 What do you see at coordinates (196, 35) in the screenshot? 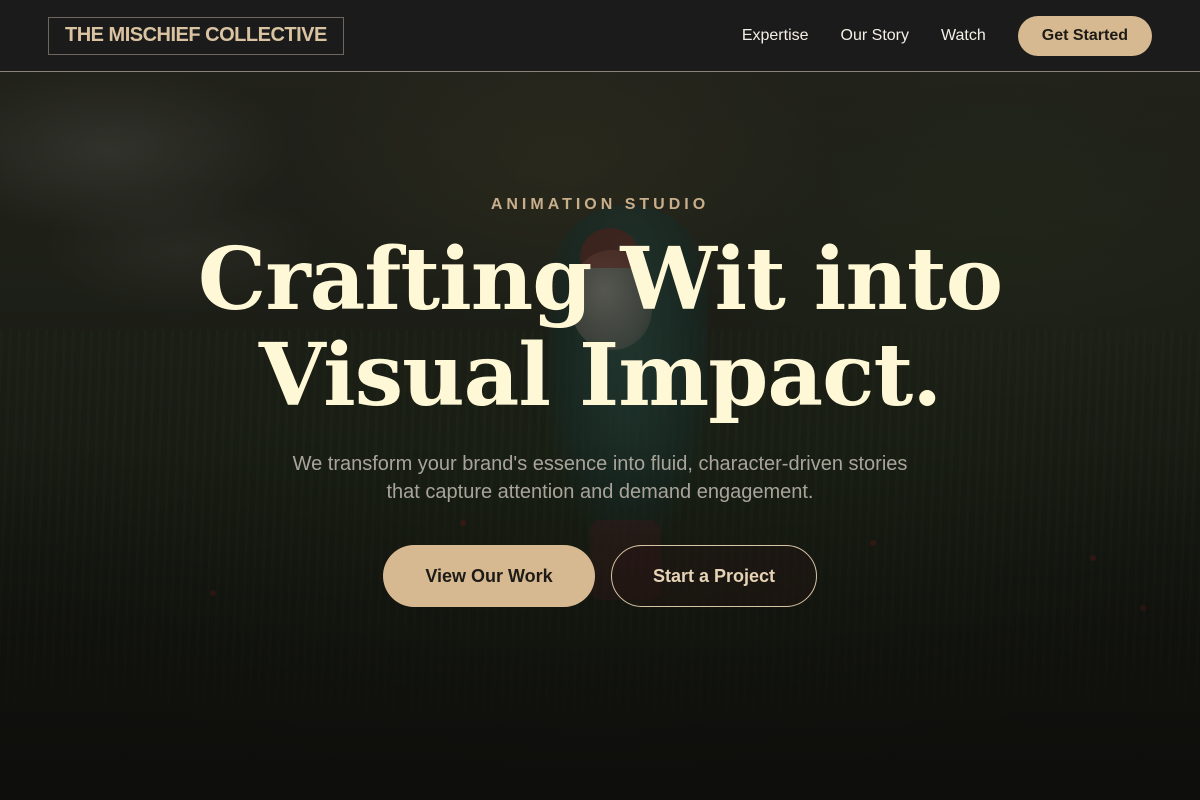
I see `brand-logo: THE MISCHIEF COLLECTIVE` at bounding box center [196, 35].